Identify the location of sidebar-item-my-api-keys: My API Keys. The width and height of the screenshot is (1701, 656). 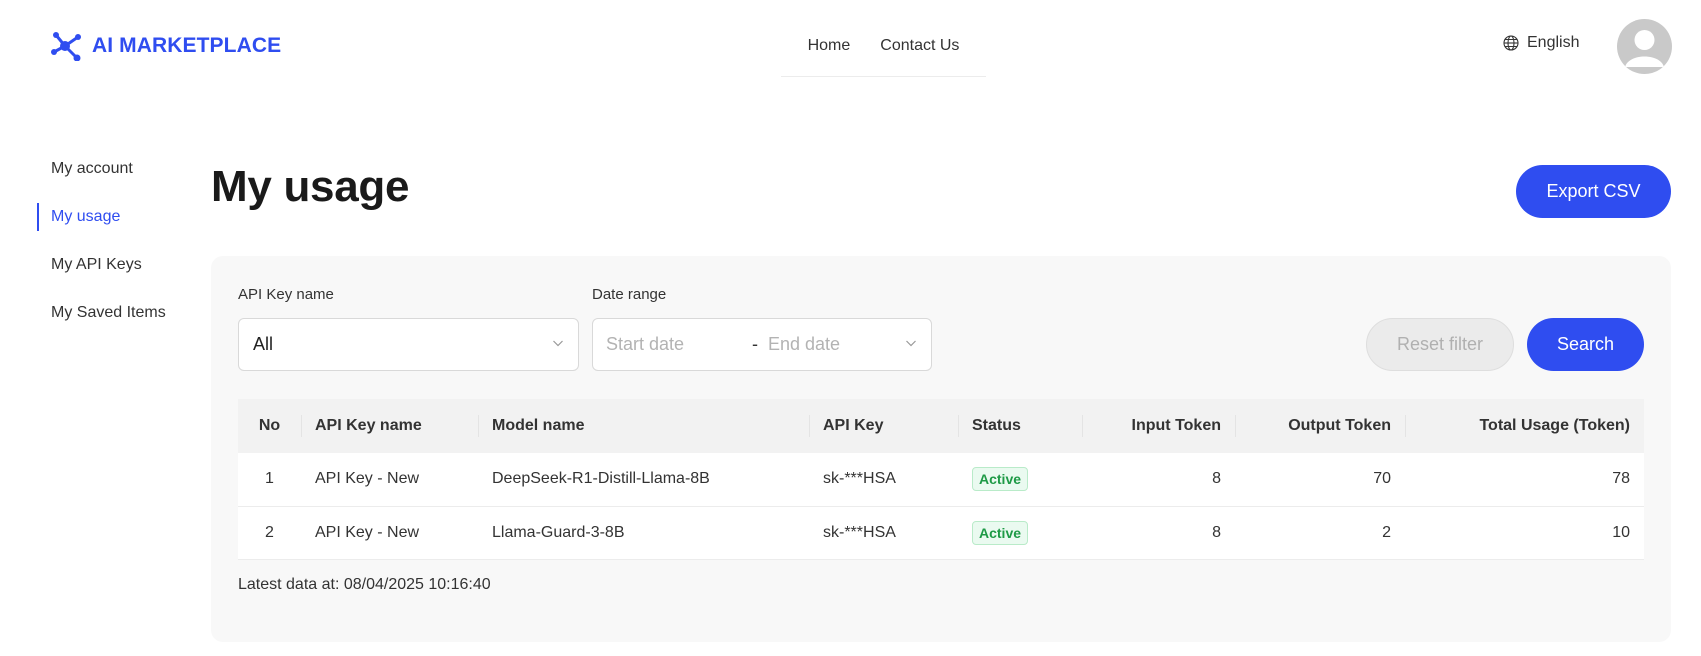
(117, 280).